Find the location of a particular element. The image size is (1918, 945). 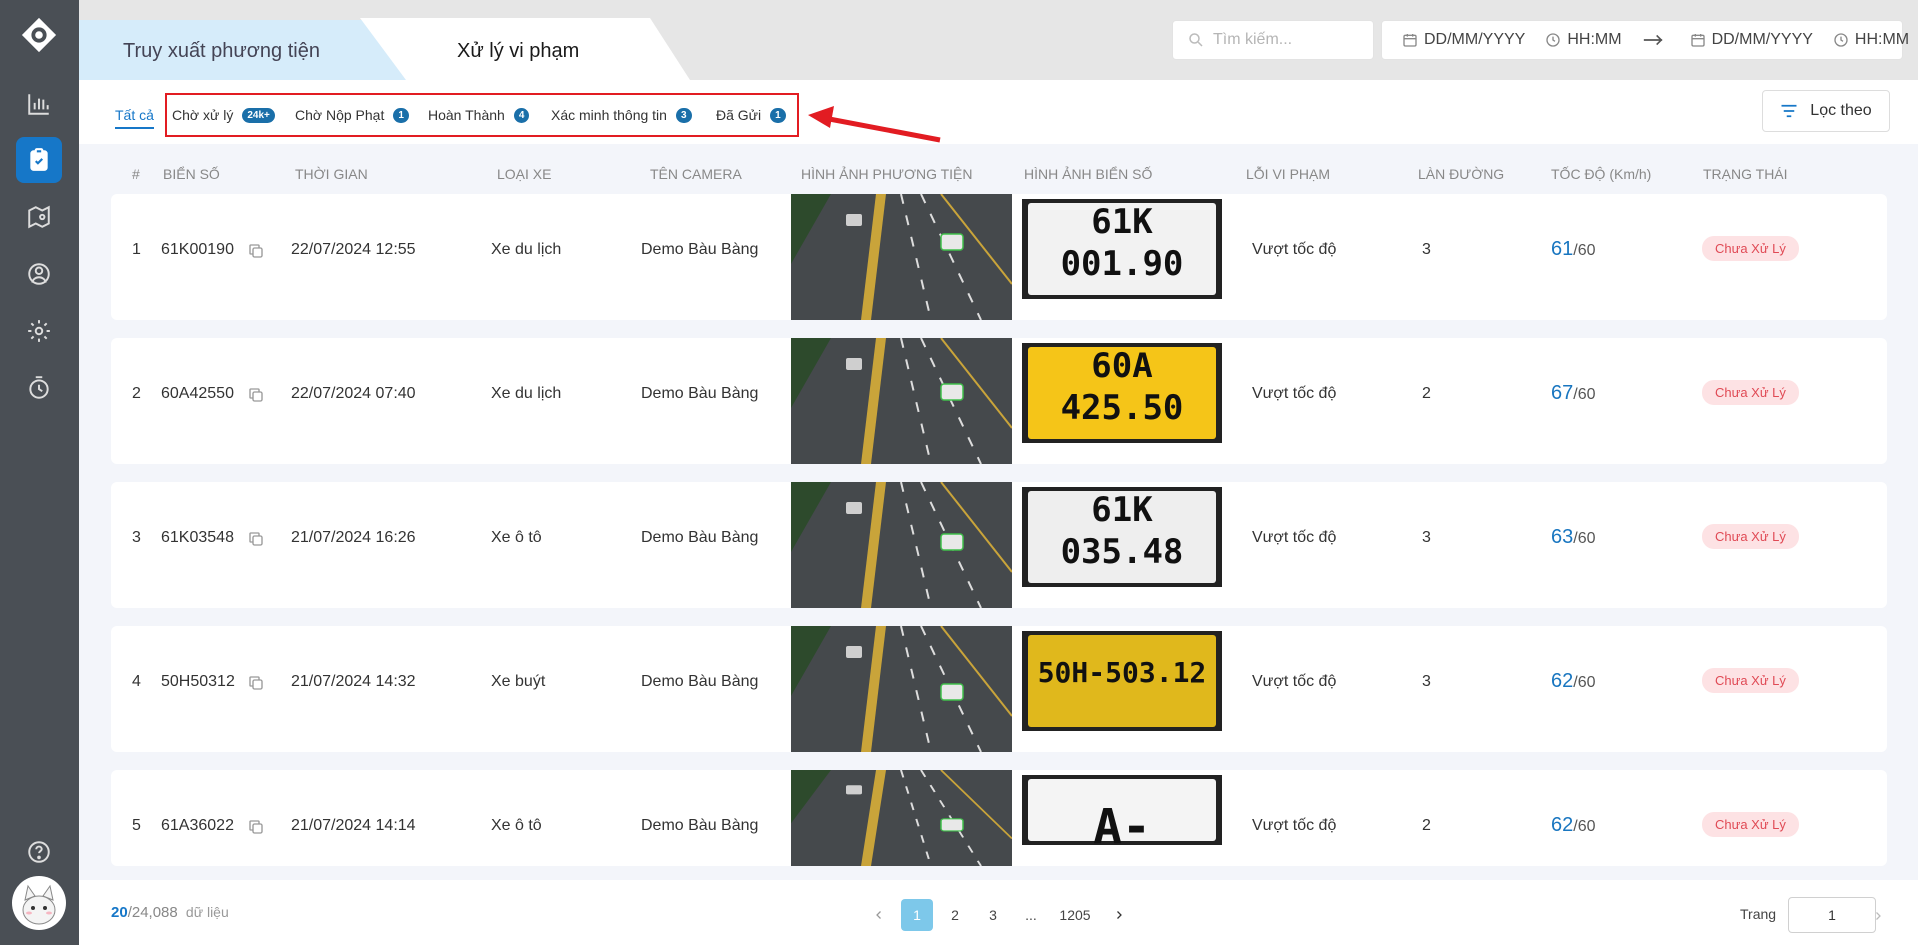

plate-image: A-360.2 is located at coordinates (1122, 810).